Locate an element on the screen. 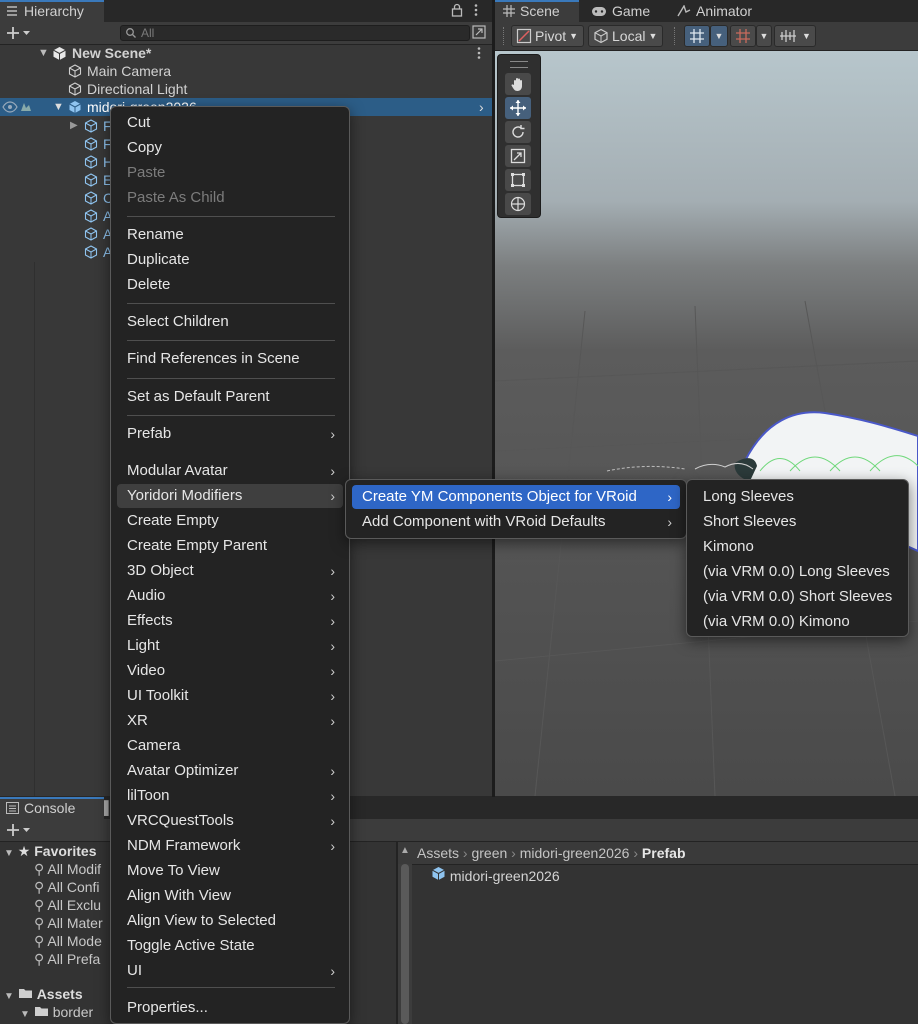 Image resolution: width=918 pixels, height=1024 pixels. menu-item-3d-object: 3D Object › is located at coordinates (230, 571).